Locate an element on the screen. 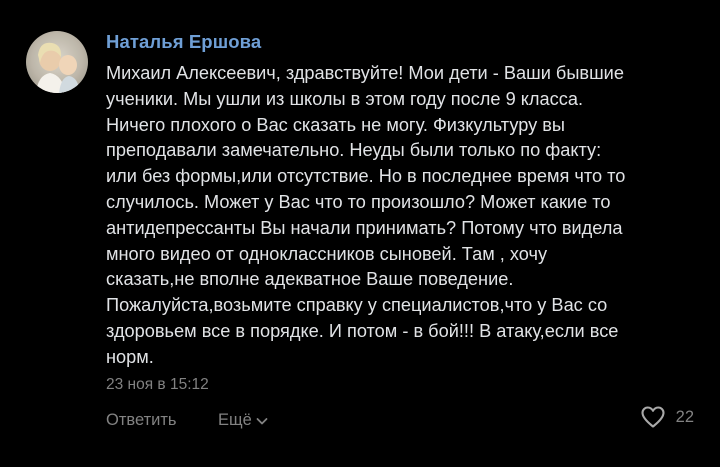 This screenshot has height=467, width=720. more-button: Ещё is located at coordinates (243, 420).